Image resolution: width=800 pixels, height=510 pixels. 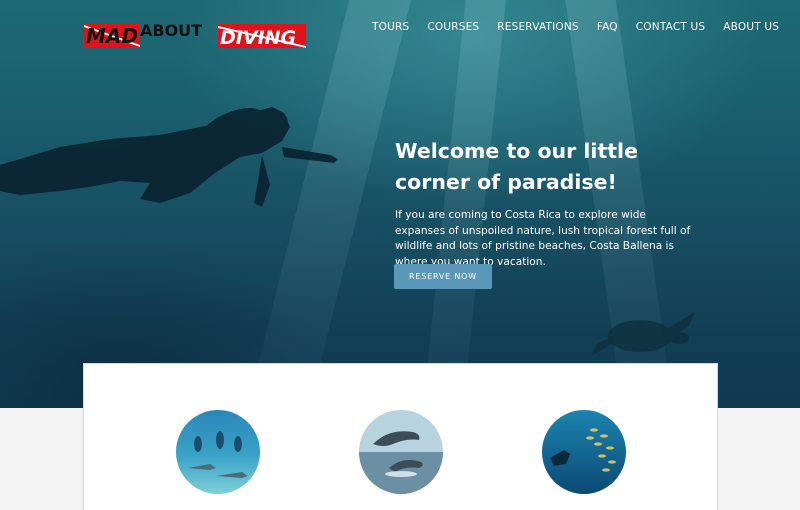 What do you see at coordinates (453, 27) in the screenshot?
I see `nav-courses: COURSES` at bounding box center [453, 27].